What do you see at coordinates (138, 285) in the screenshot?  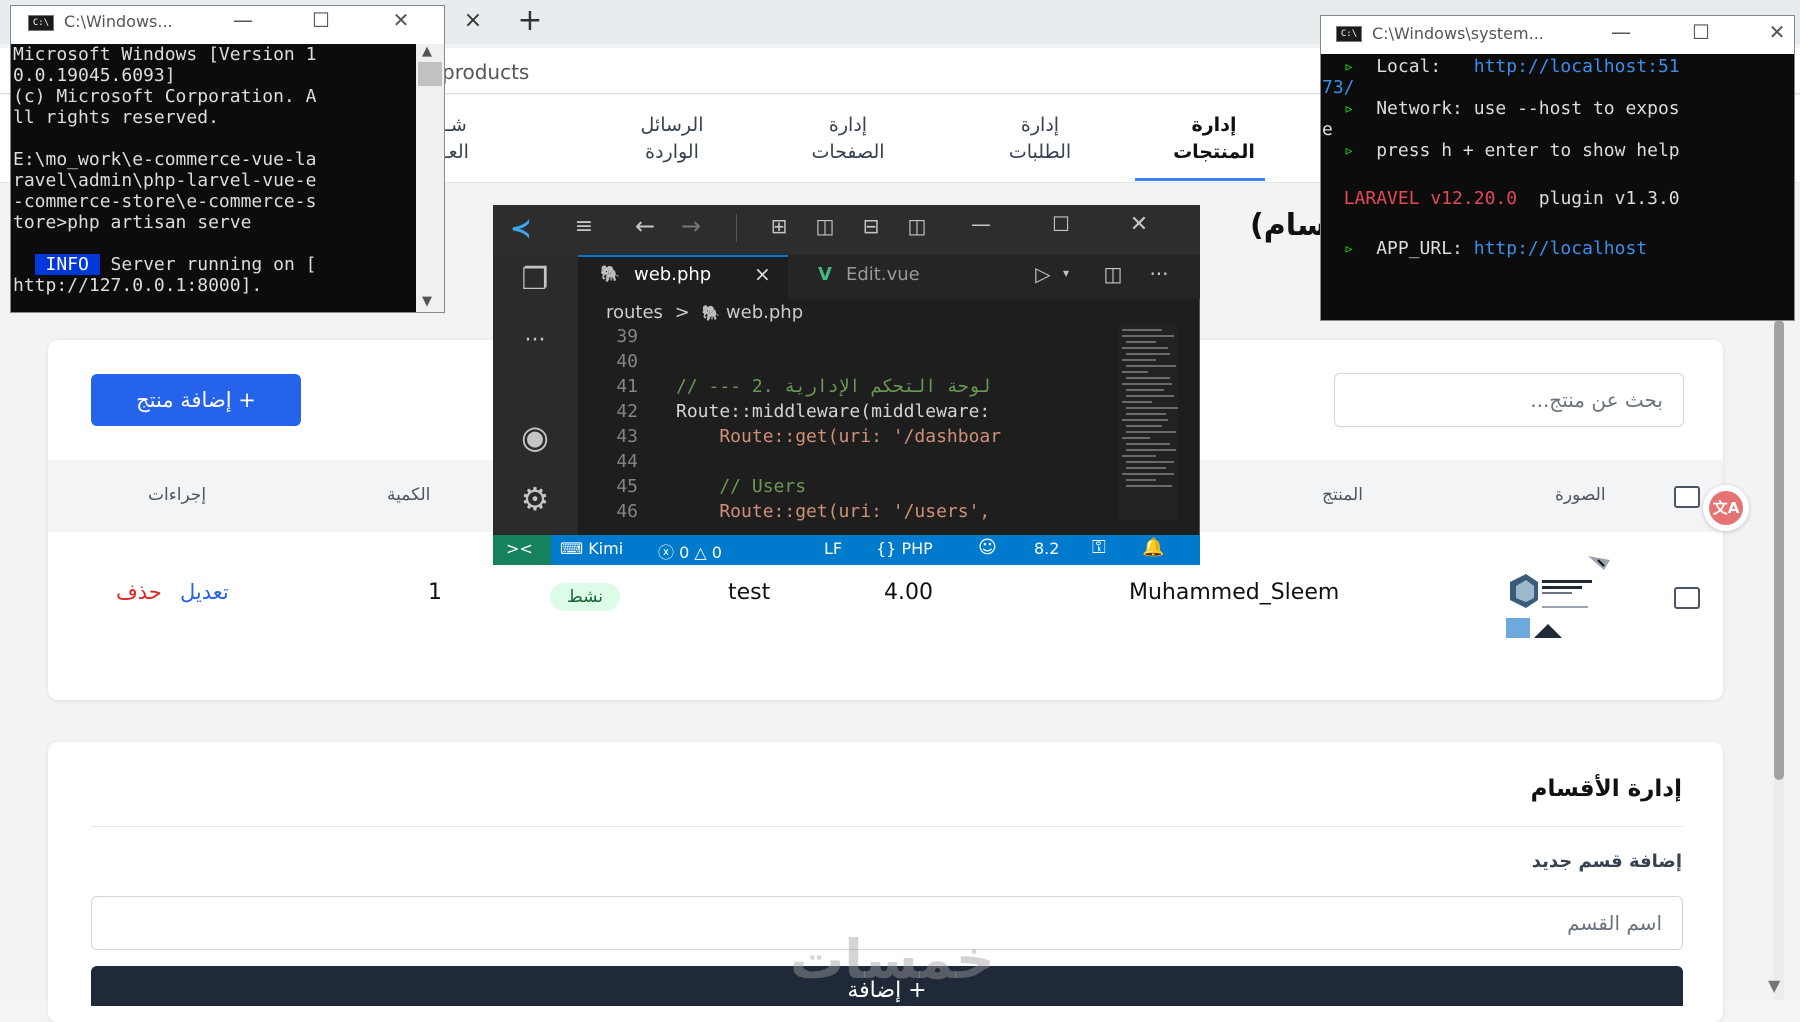 I see `cmd-line: http://127.0.0.1:8000].` at bounding box center [138, 285].